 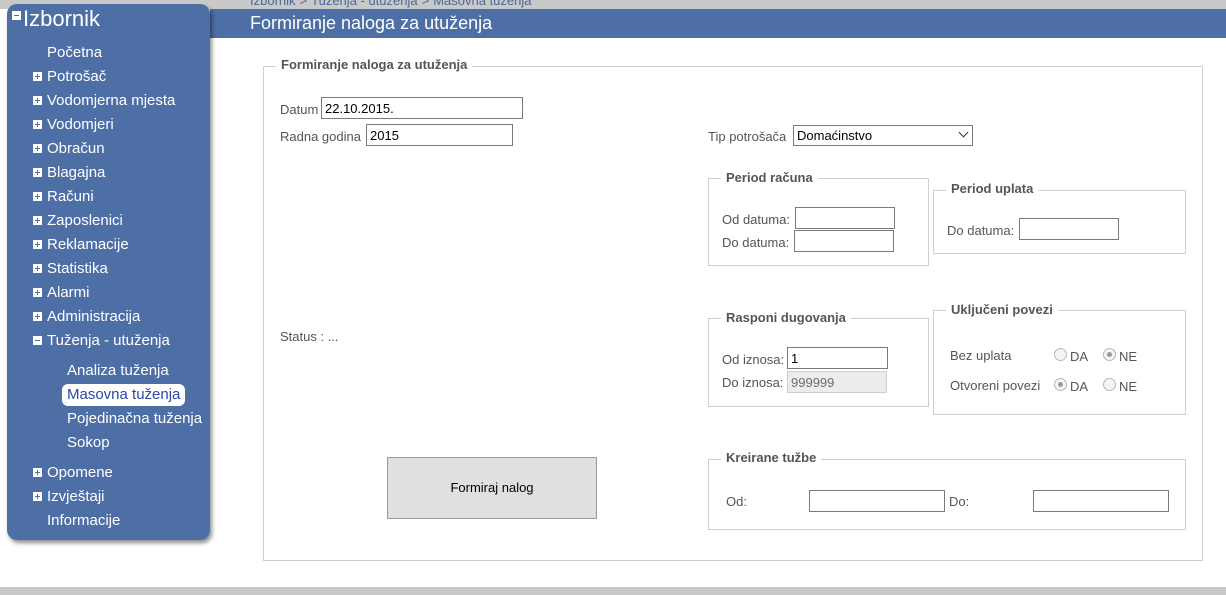 What do you see at coordinates (88, 443) in the screenshot?
I see `sidebar-subitem-sokop: Sokop` at bounding box center [88, 443].